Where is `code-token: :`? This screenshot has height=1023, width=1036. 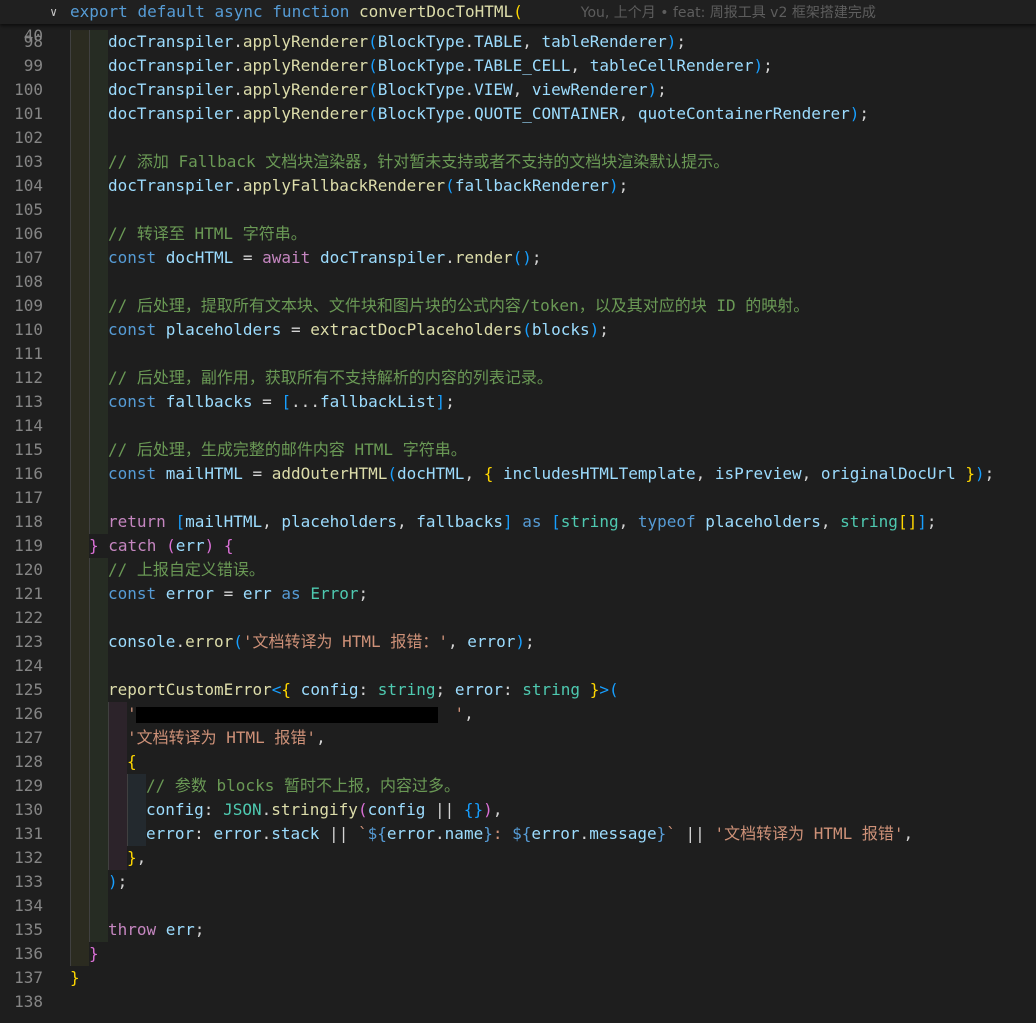 code-token: : is located at coordinates (204, 833).